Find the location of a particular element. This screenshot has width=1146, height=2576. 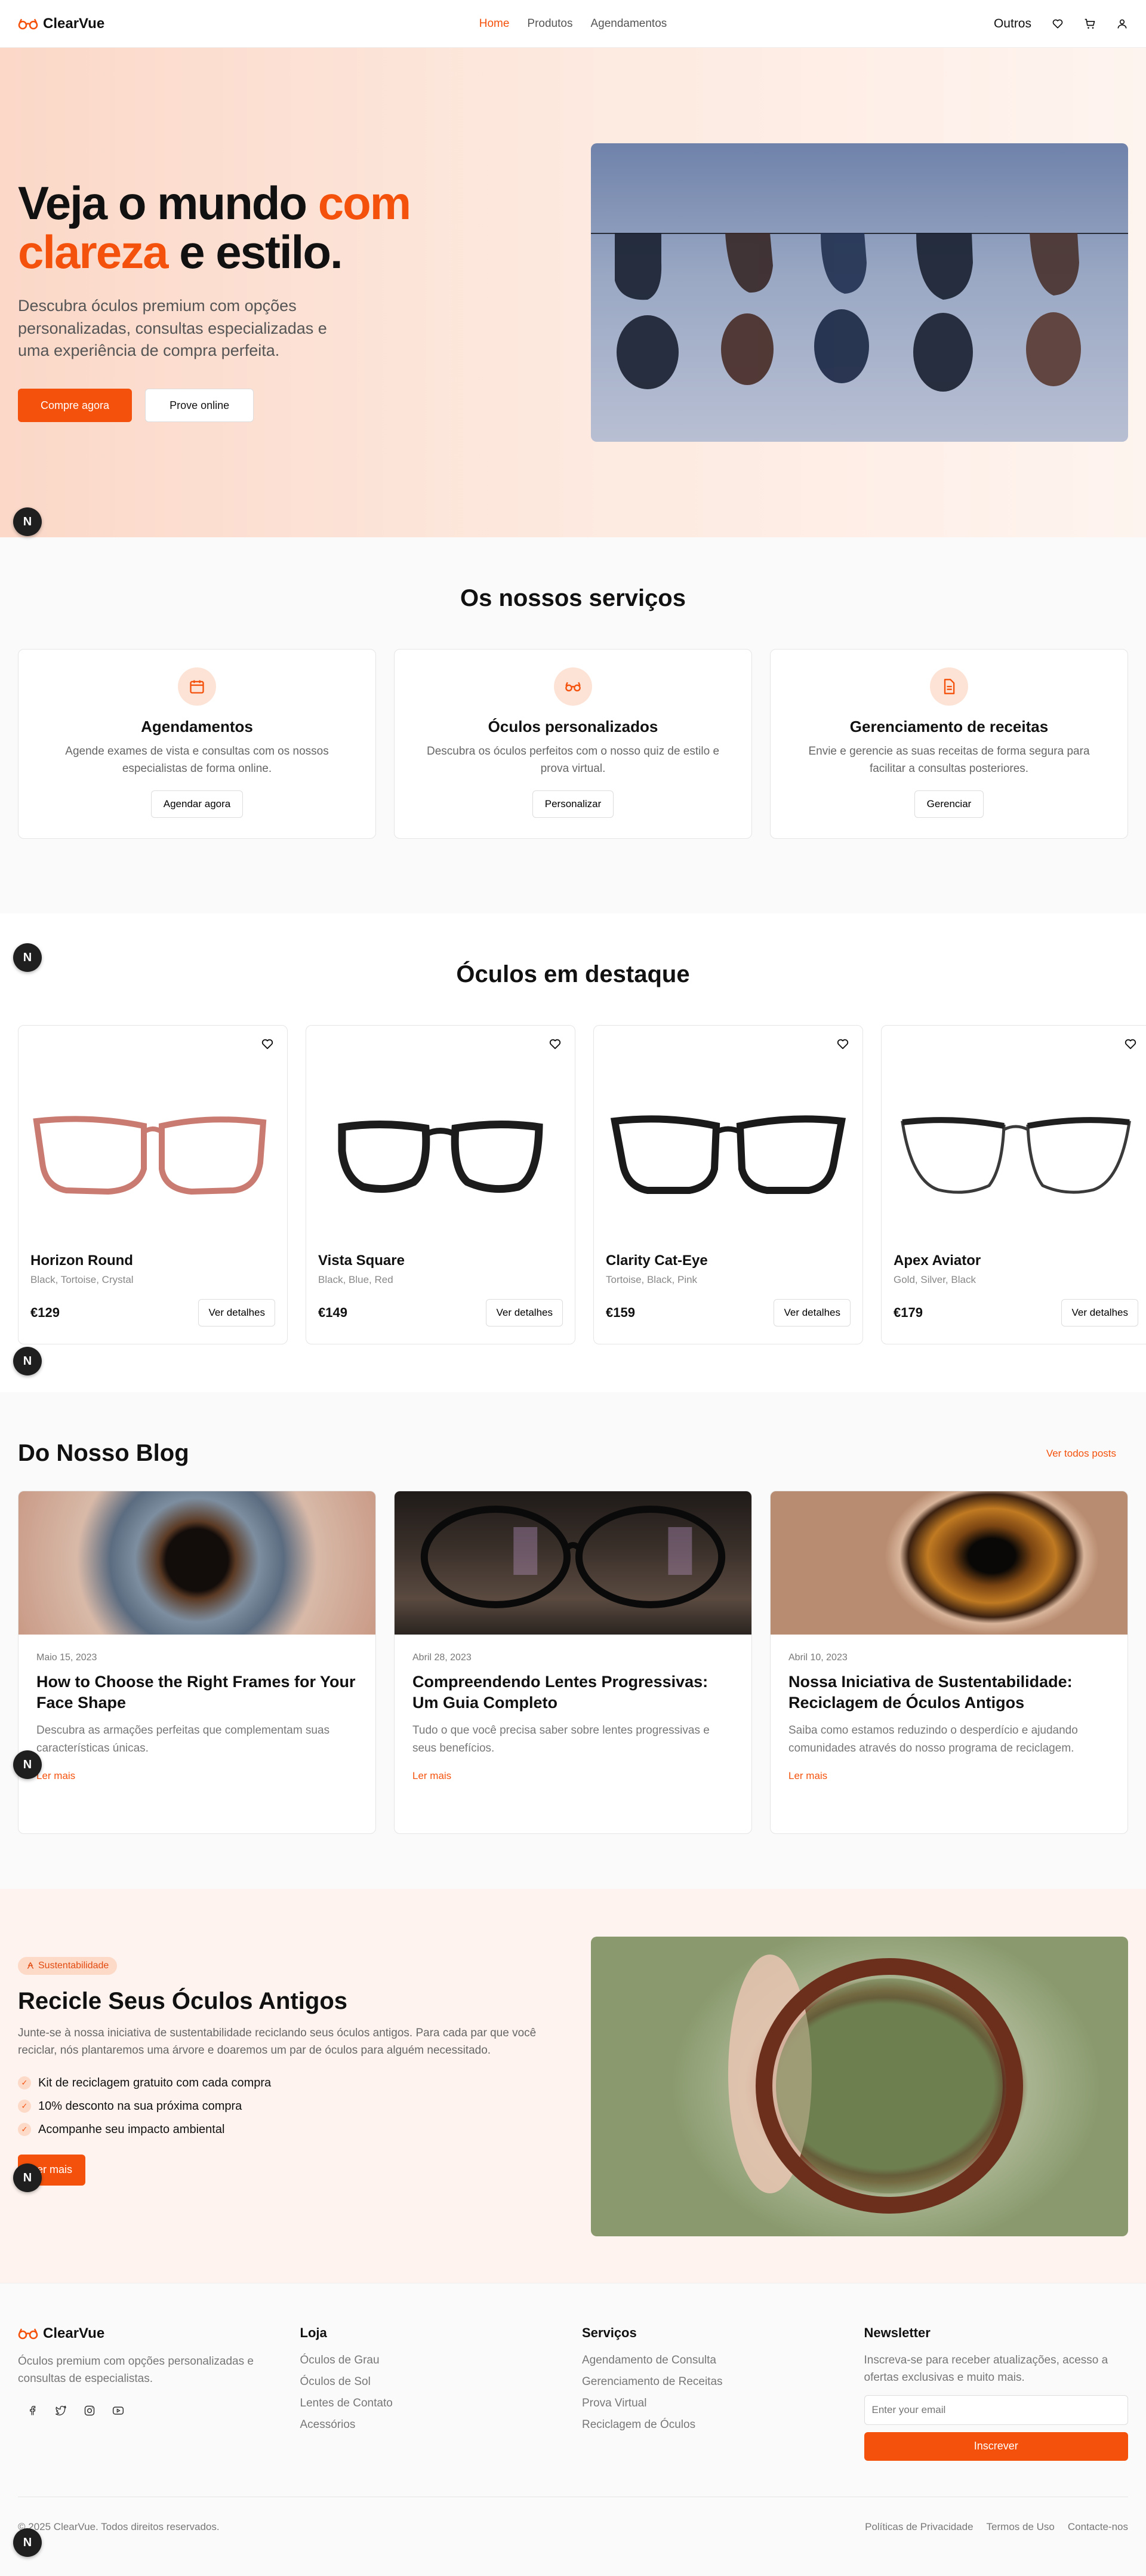

customize-button: Personalizar is located at coordinates (573, 804).